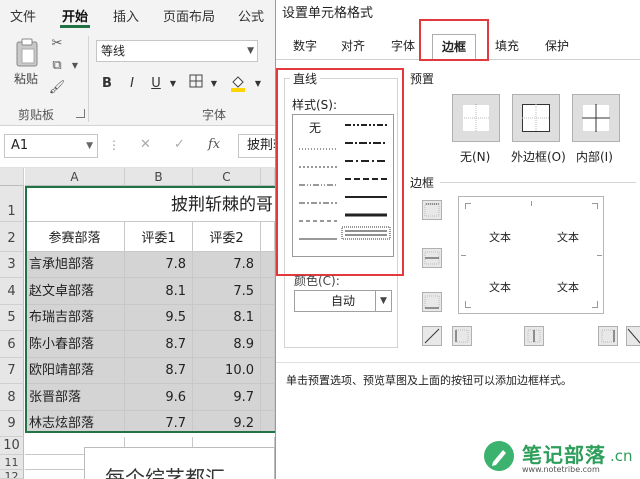 The image size is (640, 479). I want to click on row-header: 10, so click(12, 446).